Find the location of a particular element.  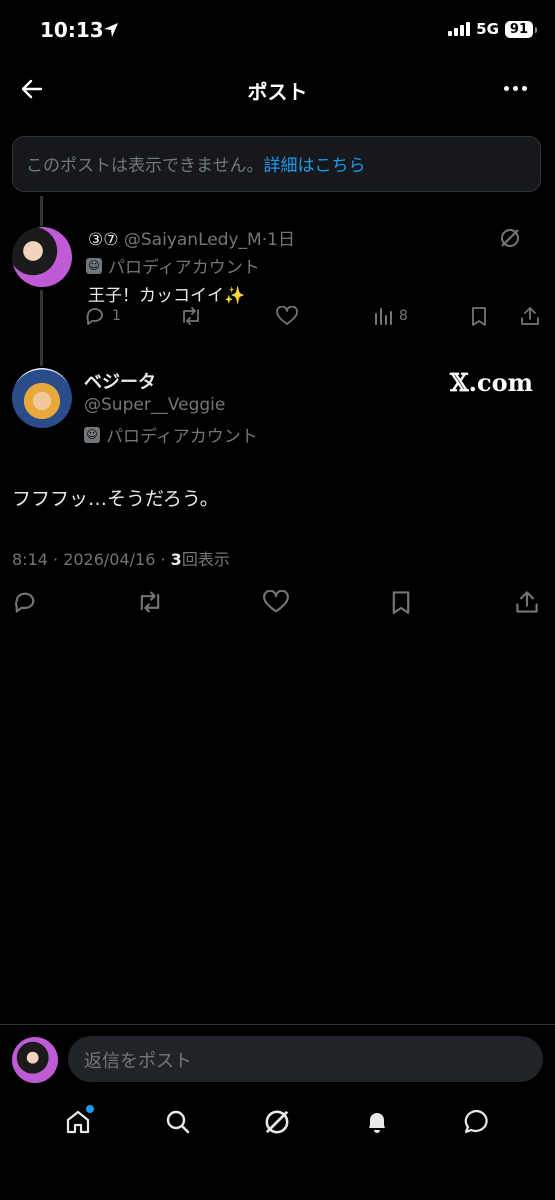

reply-button: 1 is located at coordinates (102, 316).